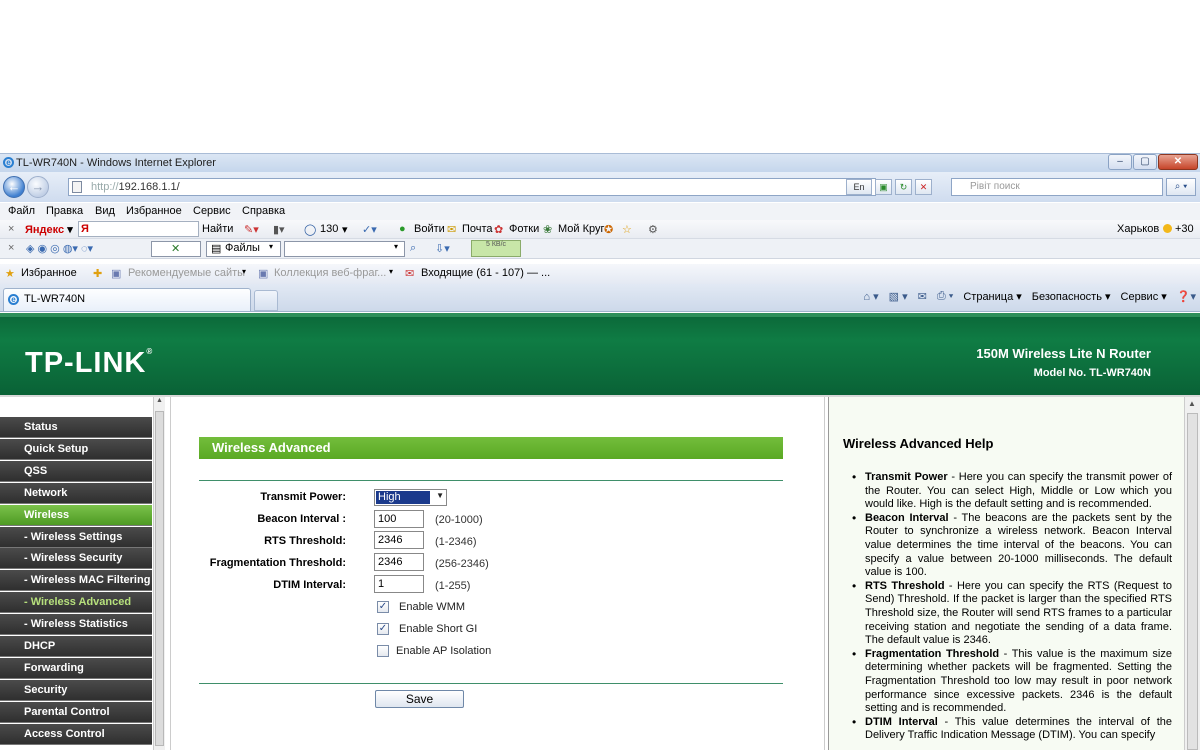  What do you see at coordinates (59, 248) in the screenshot?
I see `toolbar3-icons: ◈ ◉ ◎ ◍▾ ◌▾` at bounding box center [59, 248].